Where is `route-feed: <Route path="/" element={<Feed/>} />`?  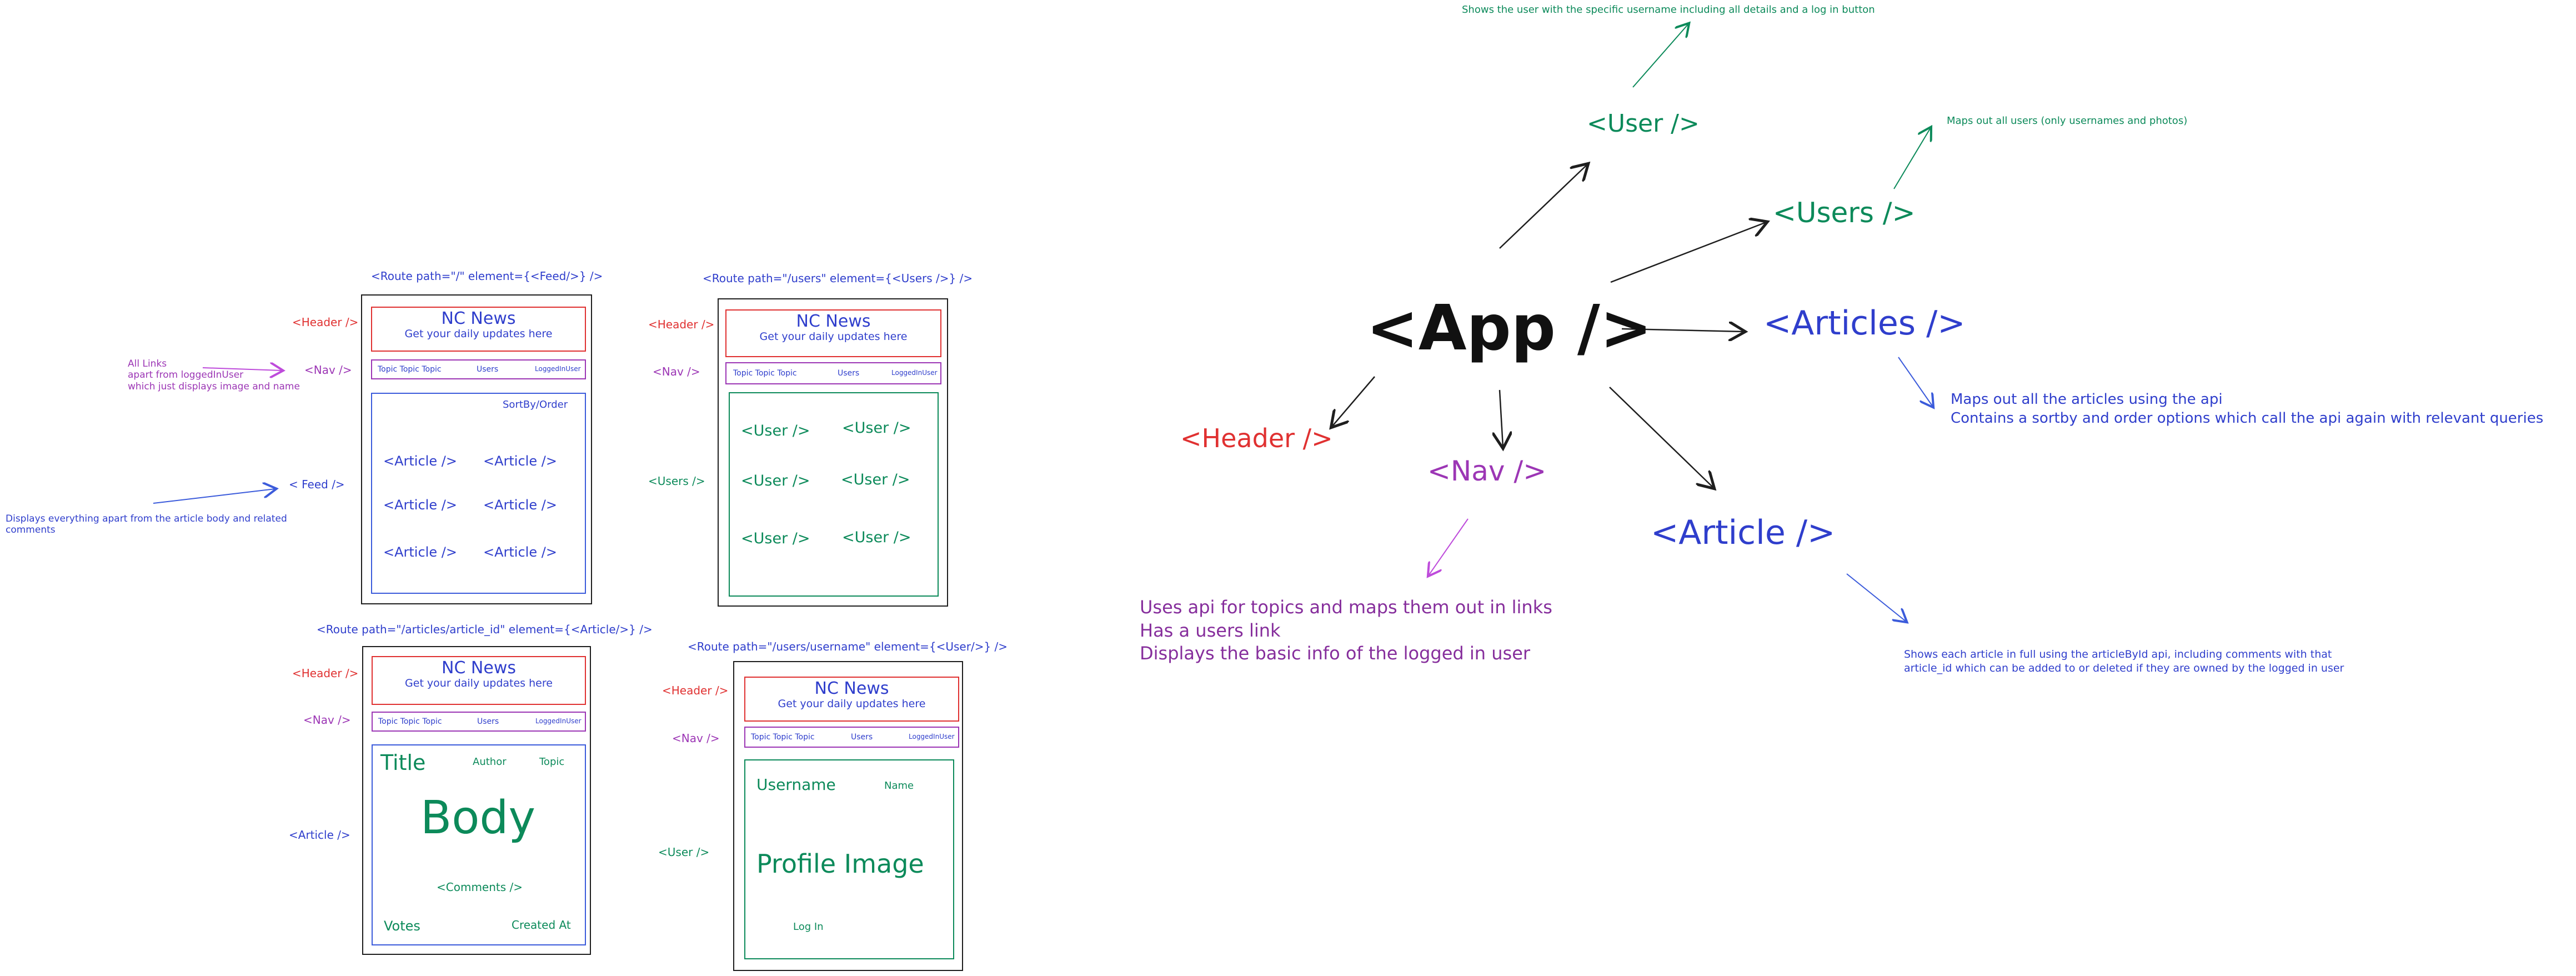 route-feed: <Route path="/" element={<Feed/>} /> is located at coordinates (487, 276).